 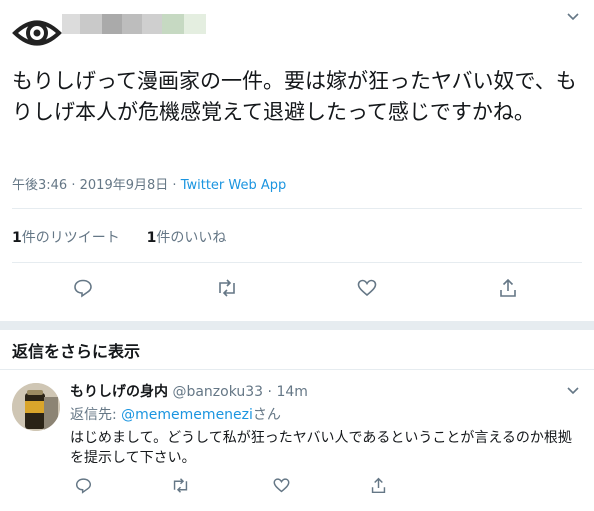 What do you see at coordinates (367, 288) in the screenshot?
I see `like-heart-icon` at bounding box center [367, 288].